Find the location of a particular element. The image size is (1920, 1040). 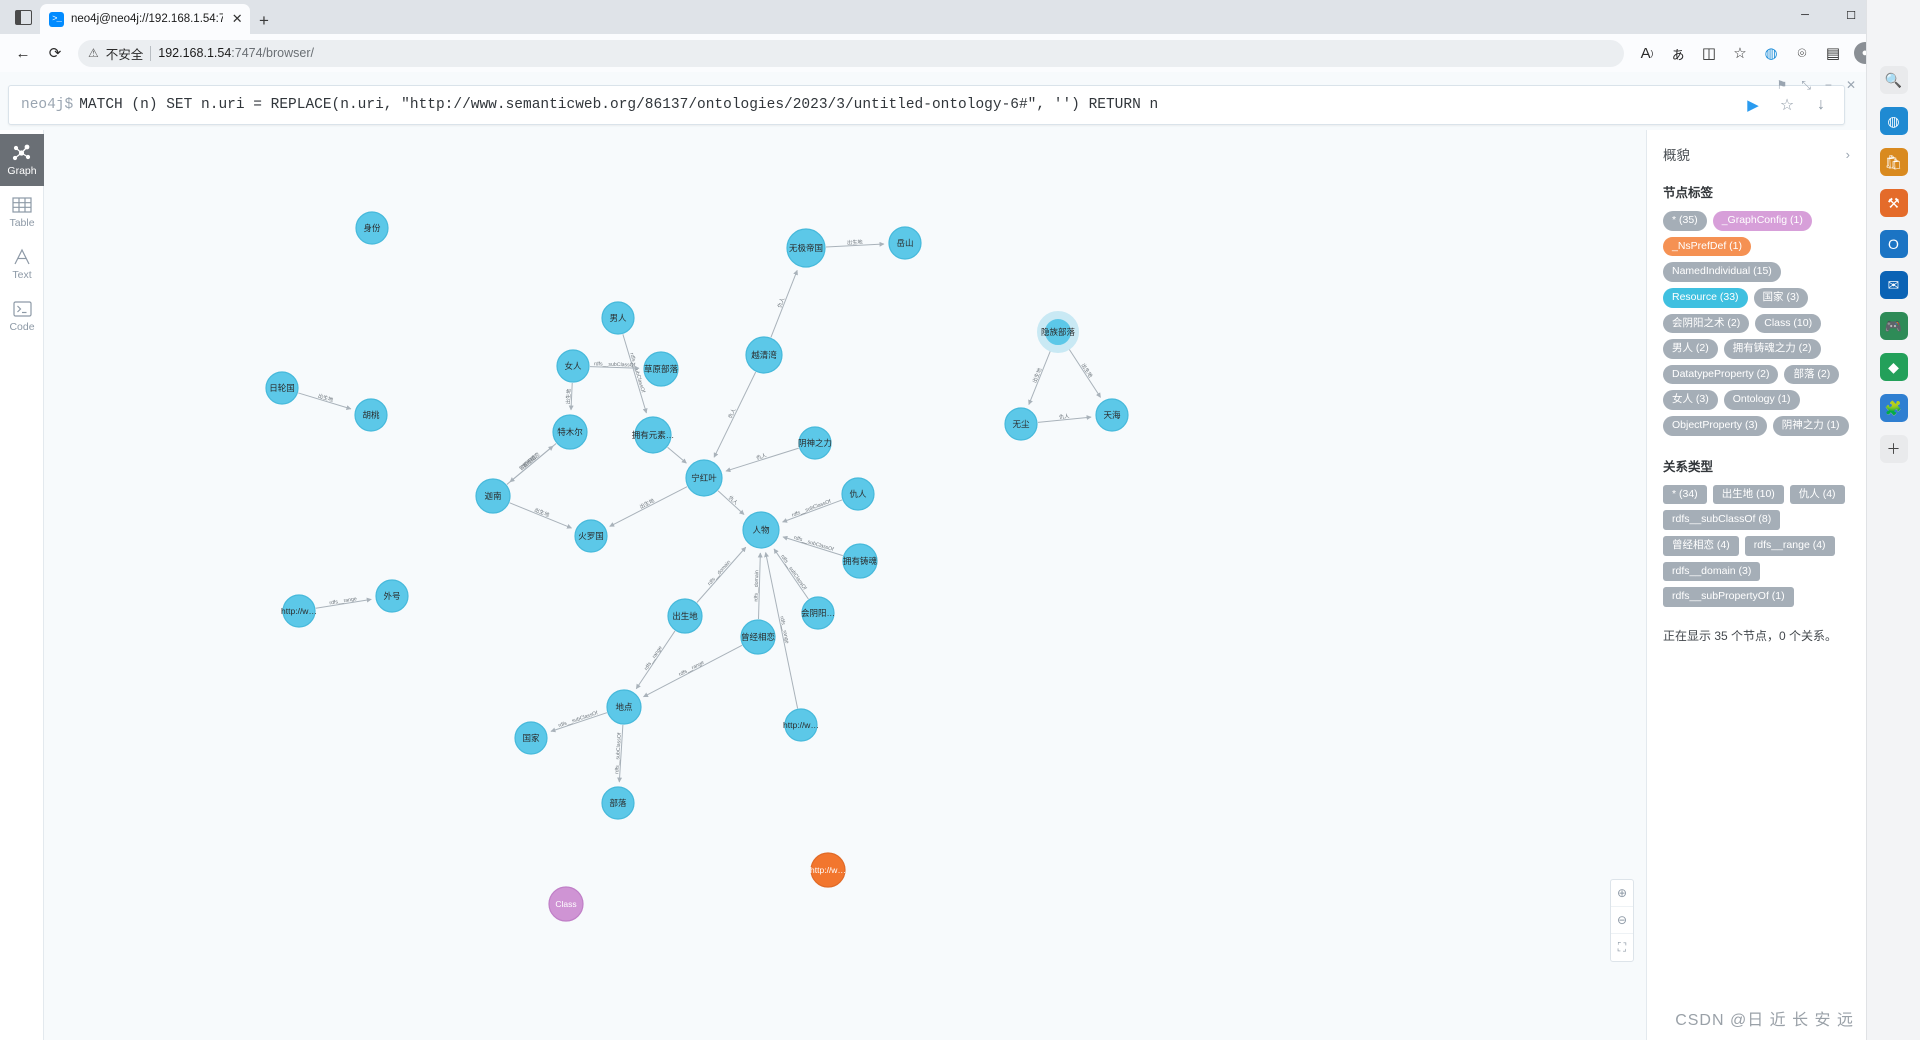

browser-essentials-icon: ⌾ is located at coordinates (1802, 53).